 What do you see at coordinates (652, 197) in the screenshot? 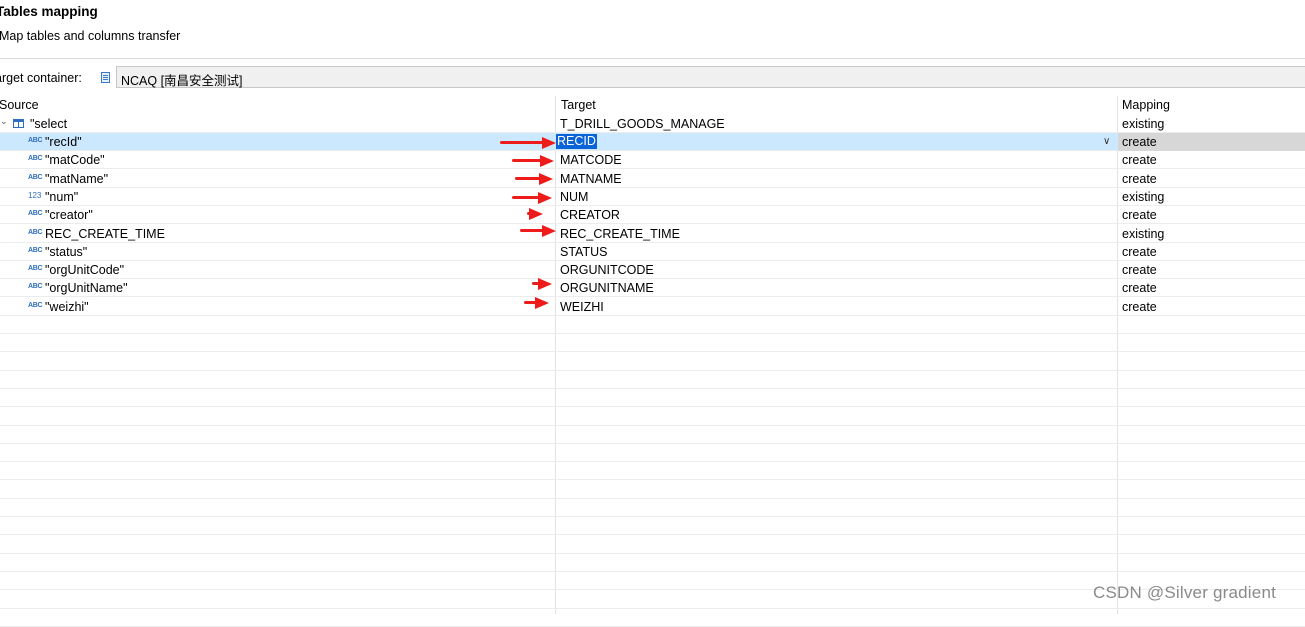
I see `column-row: 123 "num" NUM existing` at bounding box center [652, 197].